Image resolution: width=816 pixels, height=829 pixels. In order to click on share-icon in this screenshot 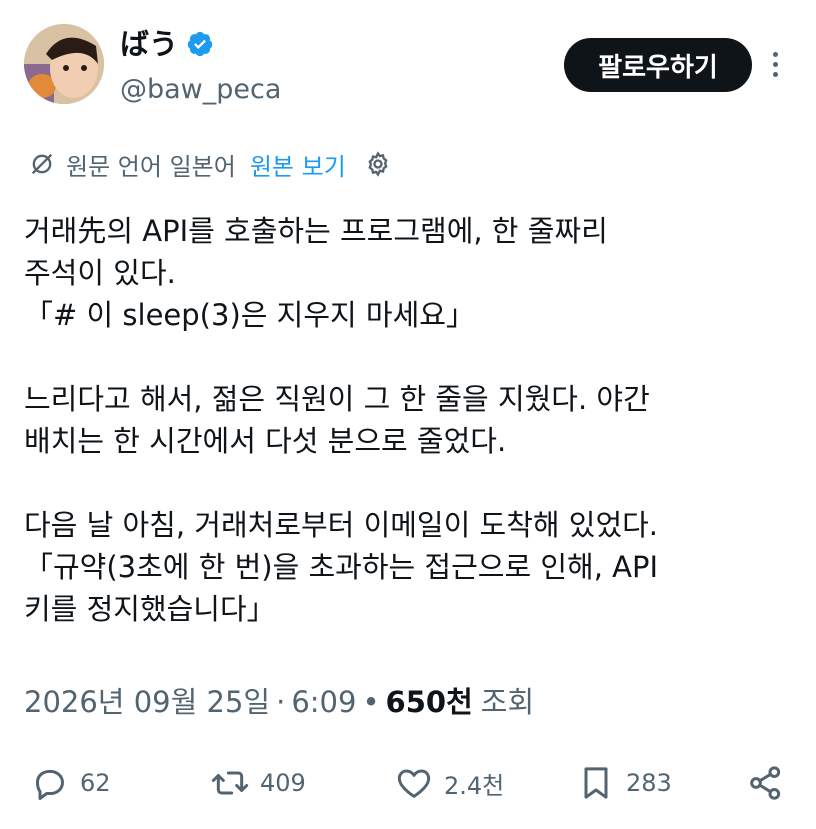, I will do `click(765, 783)`.